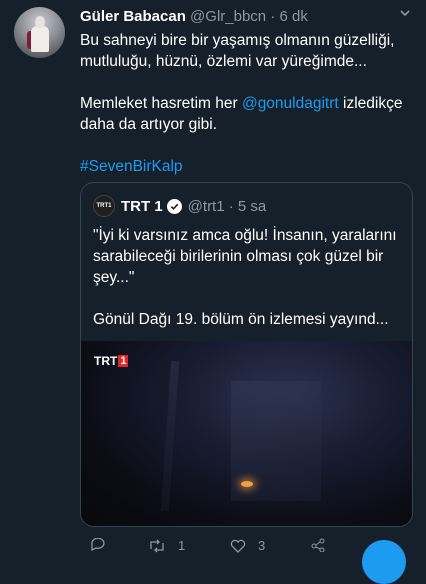  Describe the element at coordinates (405, 14) in the screenshot. I see `more-options-icon` at that location.